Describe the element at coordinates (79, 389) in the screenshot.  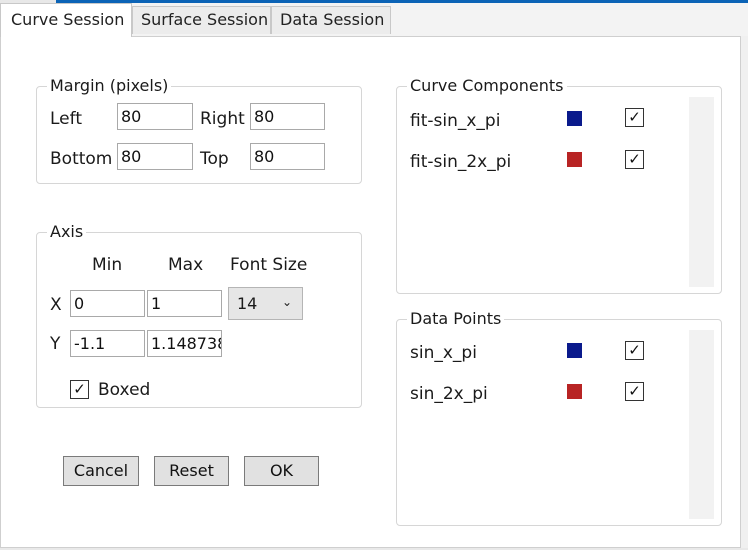
I see `boxed-checkbox: ✓` at that location.